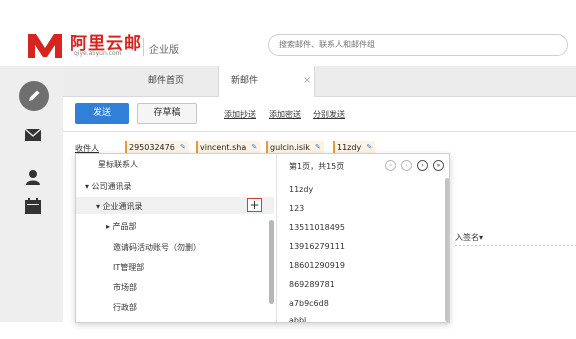 The width and height of the screenshot is (576, 339). I want to click on contact-item: 13511018495, so click(317, 227).